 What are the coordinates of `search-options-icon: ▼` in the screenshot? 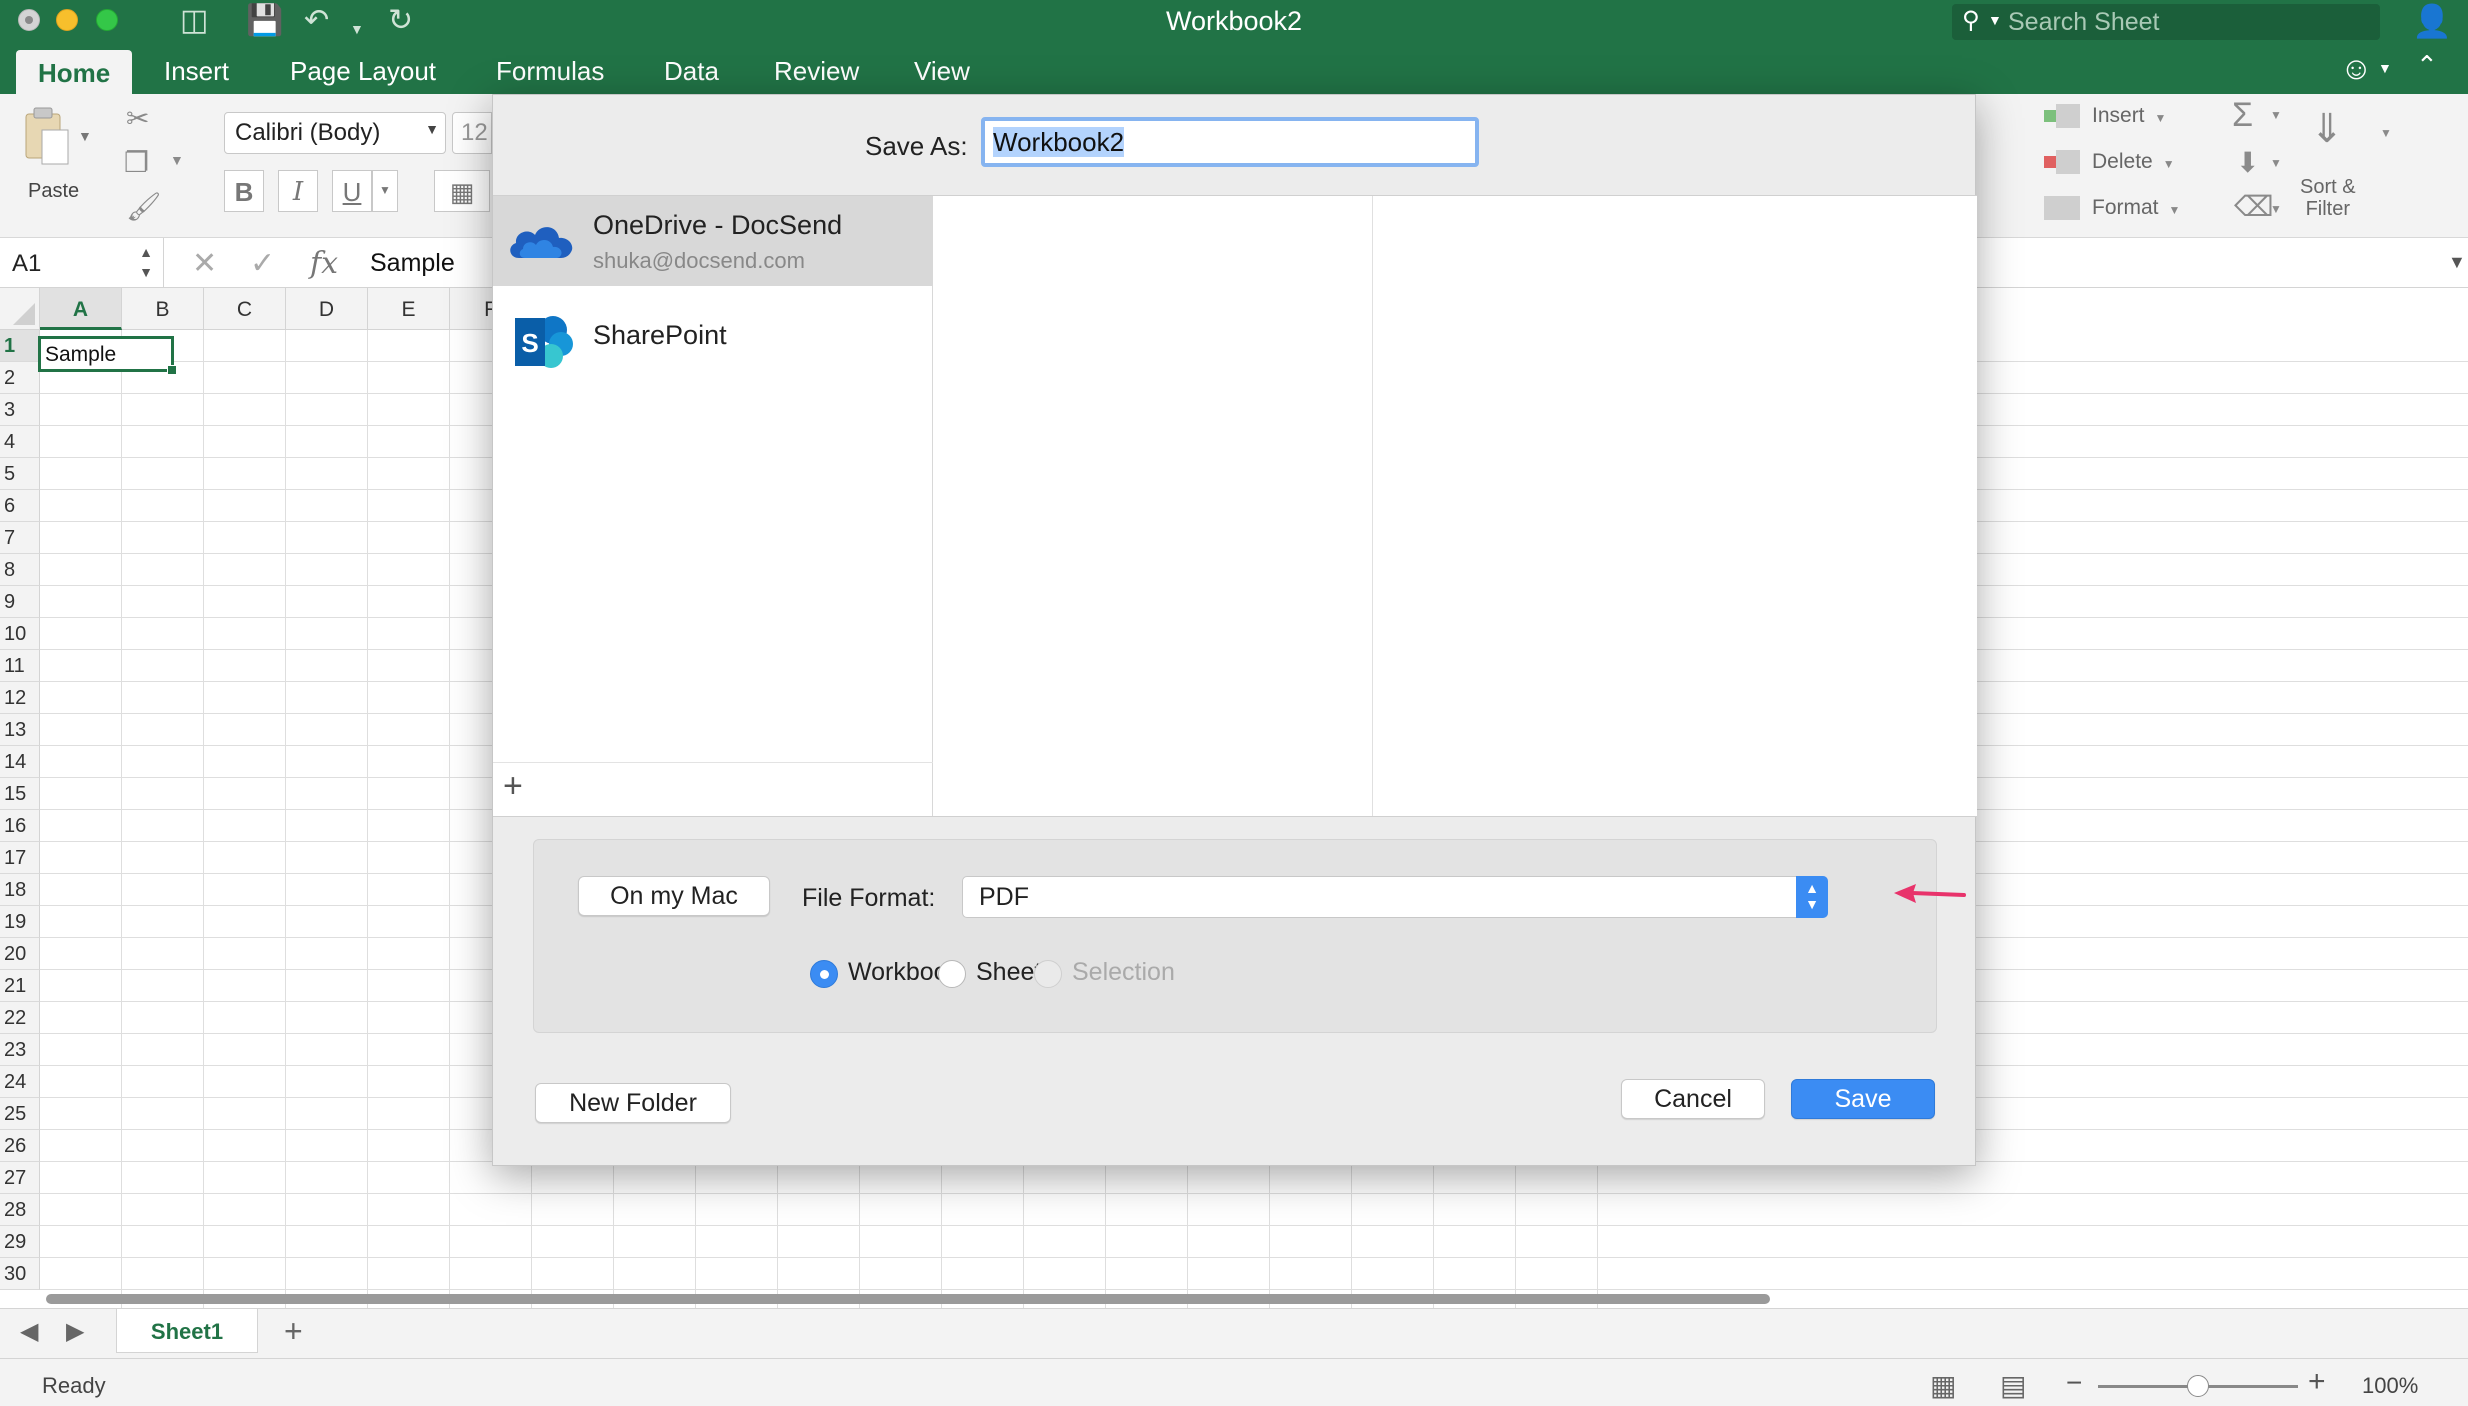 It's located at (1995, 20).